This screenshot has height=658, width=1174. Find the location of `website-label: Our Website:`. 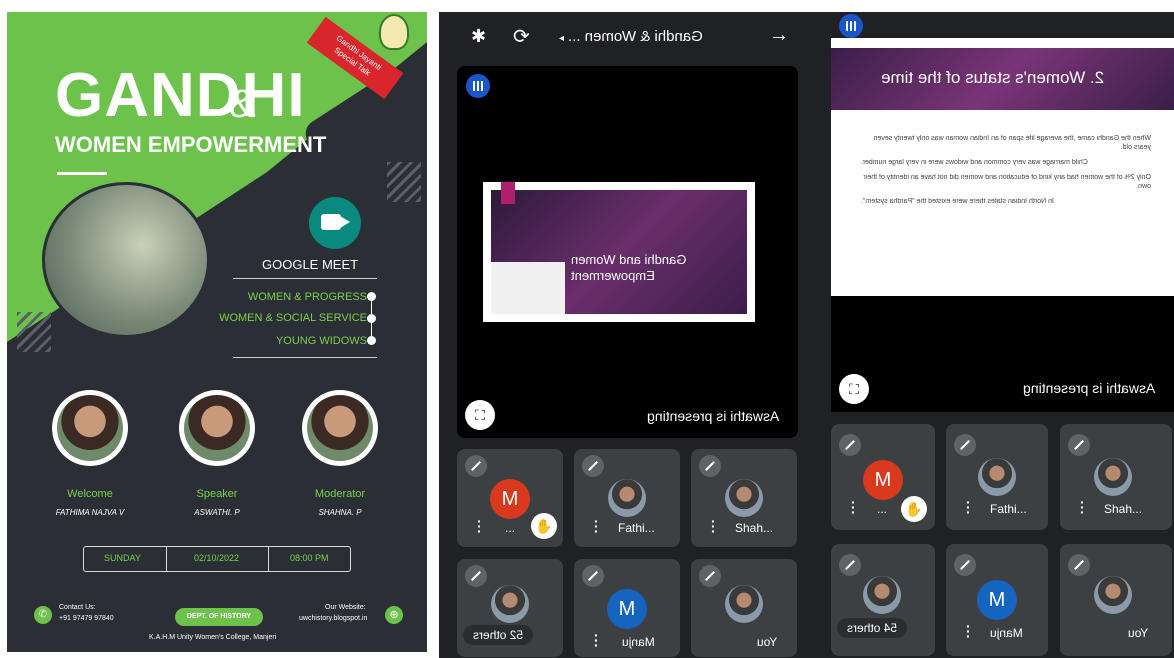

website-label: Our Website: is located at coordinates (345, 607).